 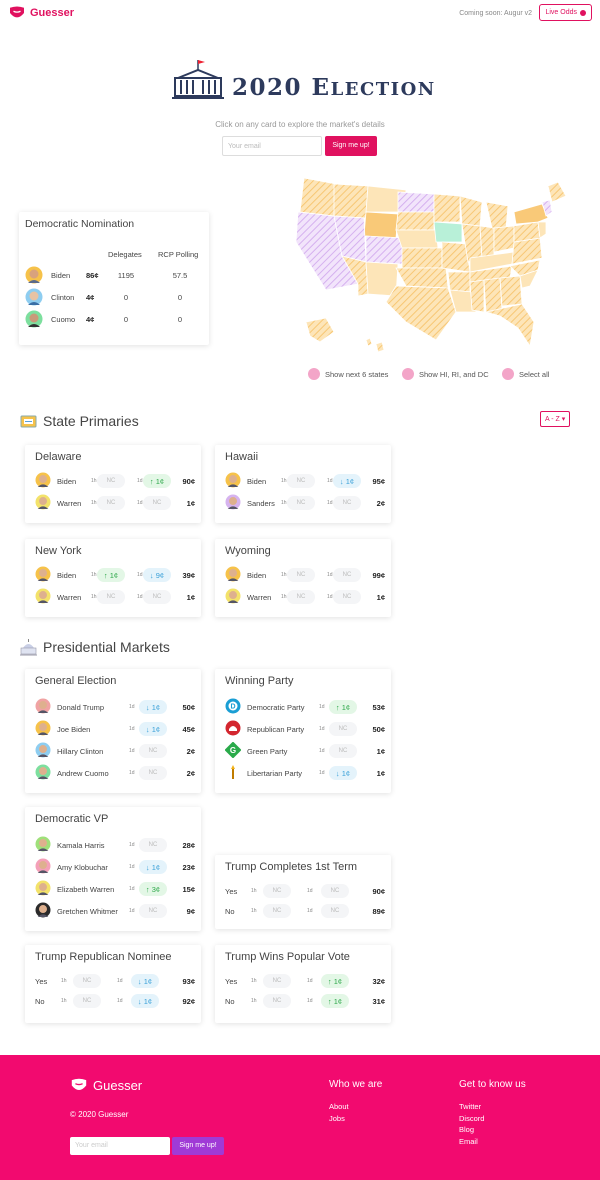 What do you see at coordinates (495, 13) in the screenshot?
I see `coming-soon-text: Coming soon: Augur v2` at bounding box center [495, 13].